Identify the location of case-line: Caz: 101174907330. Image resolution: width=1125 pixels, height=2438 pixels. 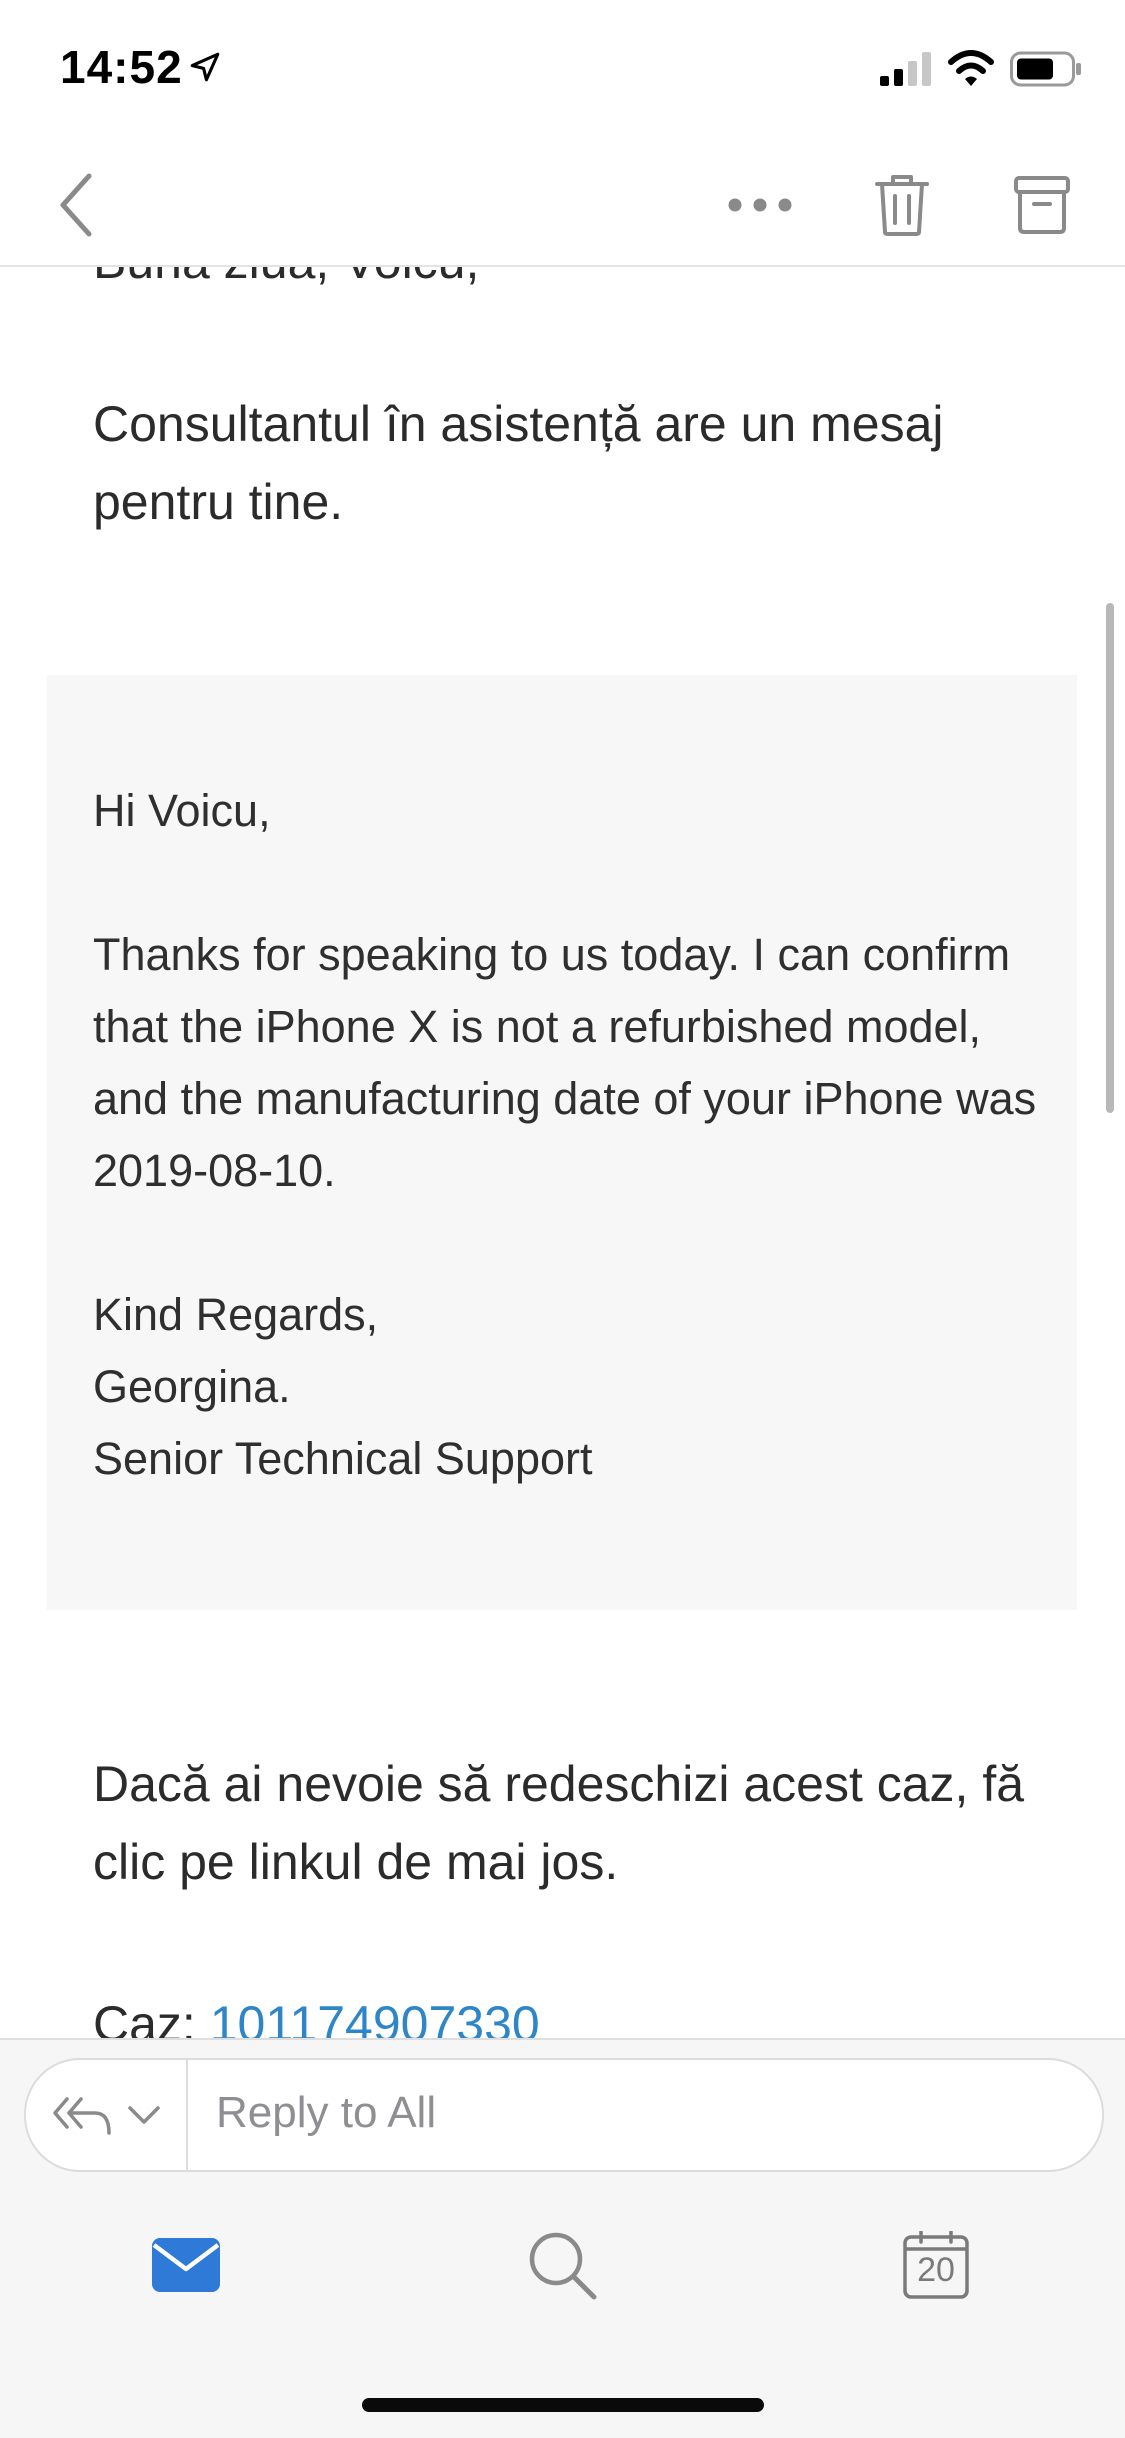
(316, 2011).